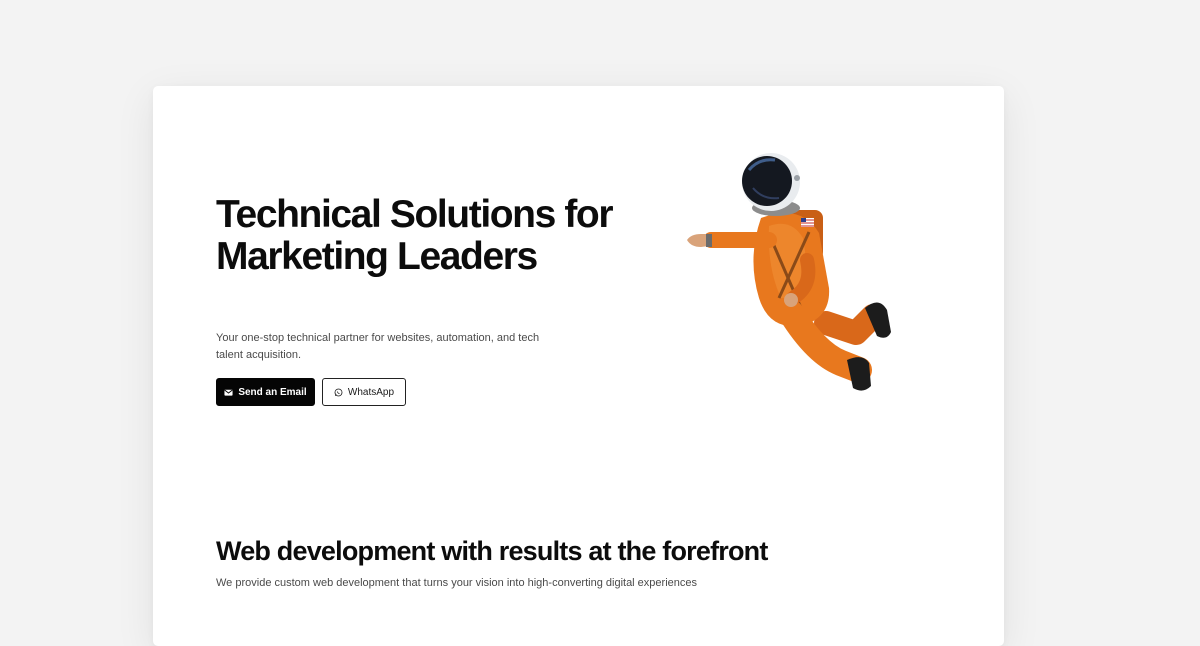 Image resolution: width=1200 pixels, height=646 pixels. Describe the element at coordinates (789, 272) in the screenshot. I see `astronaut-illustration` at that location.